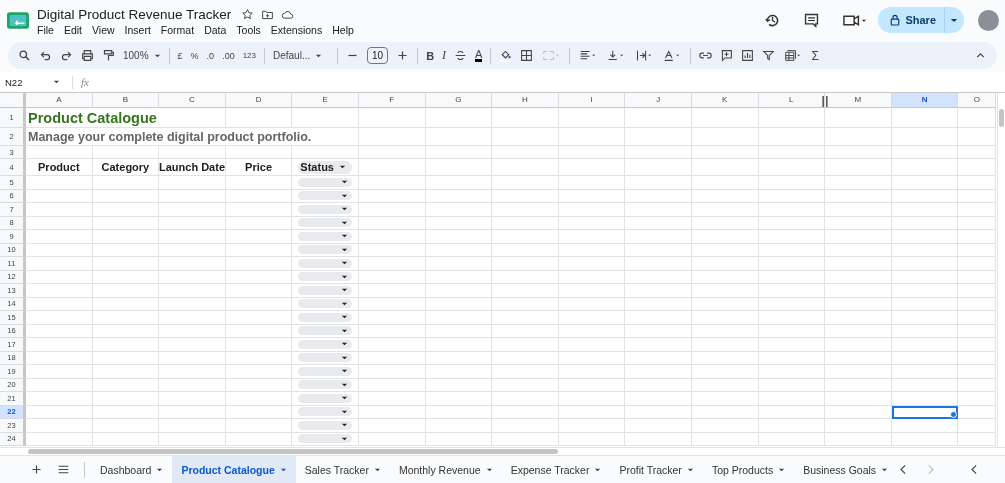  What do you see at coordinates (108, 55) in the screenshot?
I see `paint-format-icon` at bounding box center [108, 55].